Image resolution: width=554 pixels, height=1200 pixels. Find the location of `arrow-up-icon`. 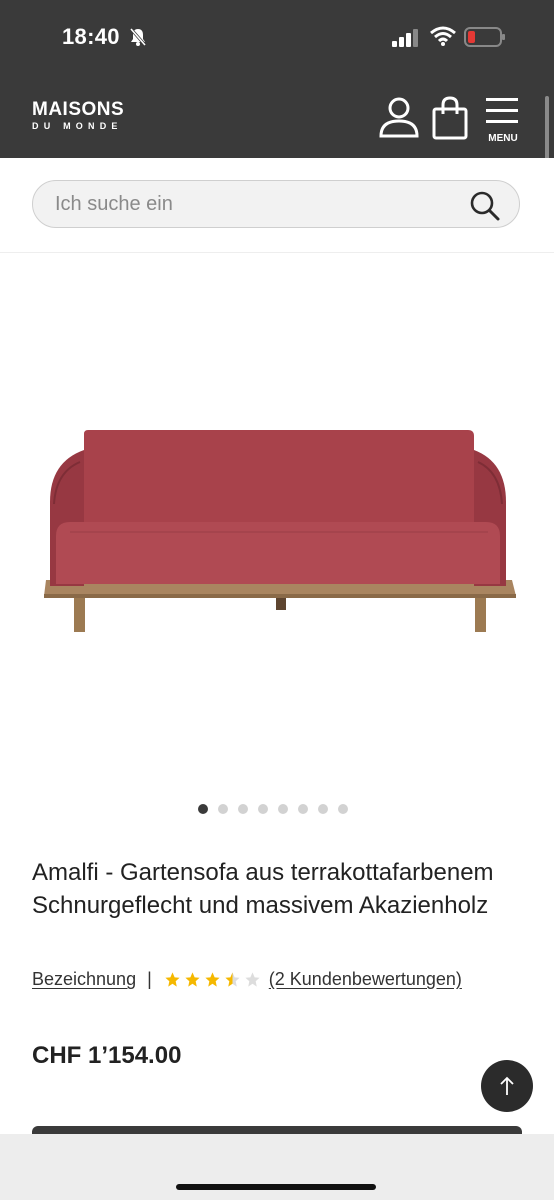

arrow-up-icon is located at coordinates (507, 1085).